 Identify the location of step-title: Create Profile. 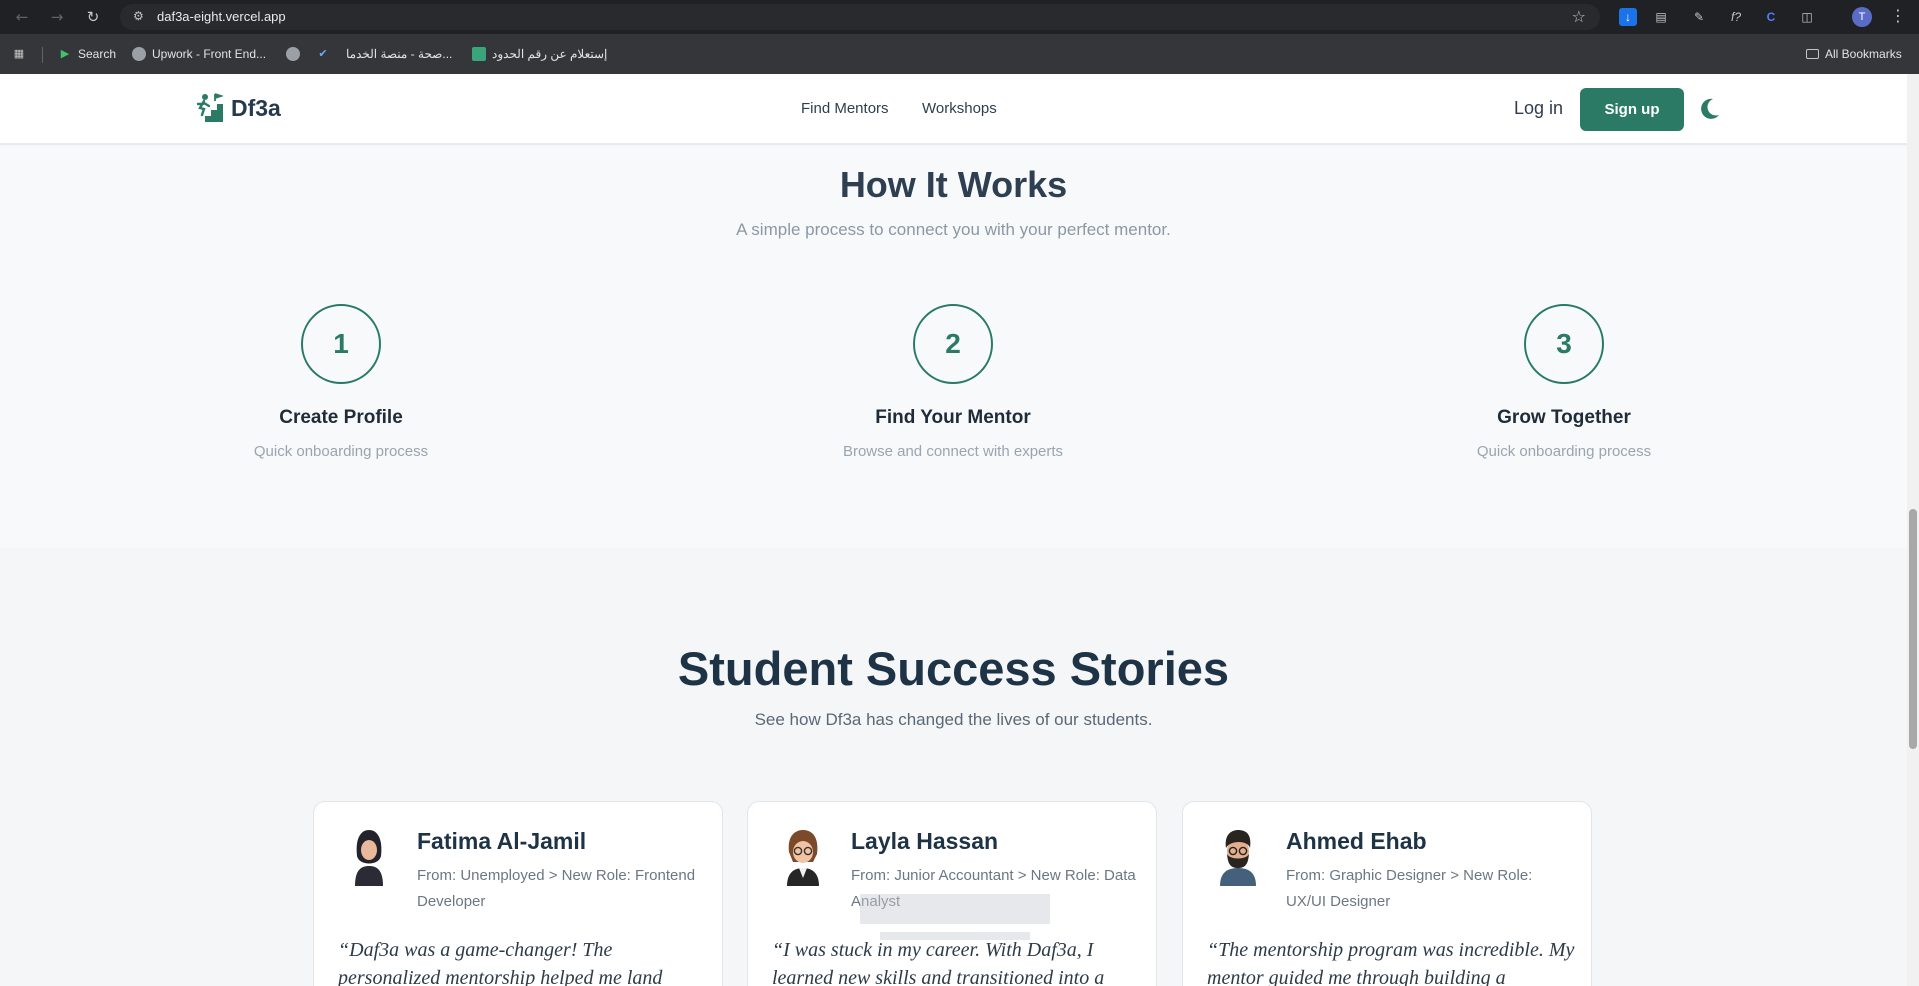
(341, 417).